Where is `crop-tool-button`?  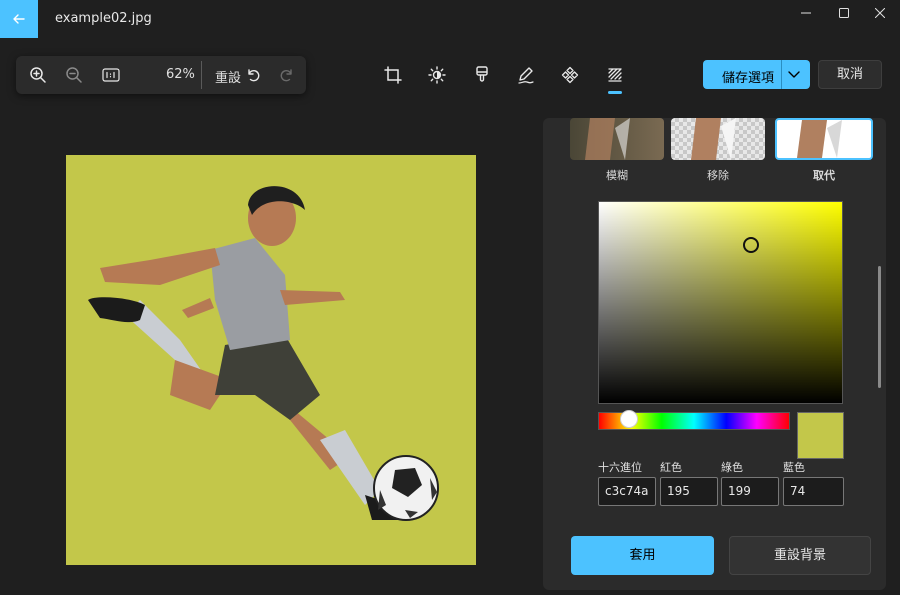
crop-tool-button is located at coordinates (393, 75).